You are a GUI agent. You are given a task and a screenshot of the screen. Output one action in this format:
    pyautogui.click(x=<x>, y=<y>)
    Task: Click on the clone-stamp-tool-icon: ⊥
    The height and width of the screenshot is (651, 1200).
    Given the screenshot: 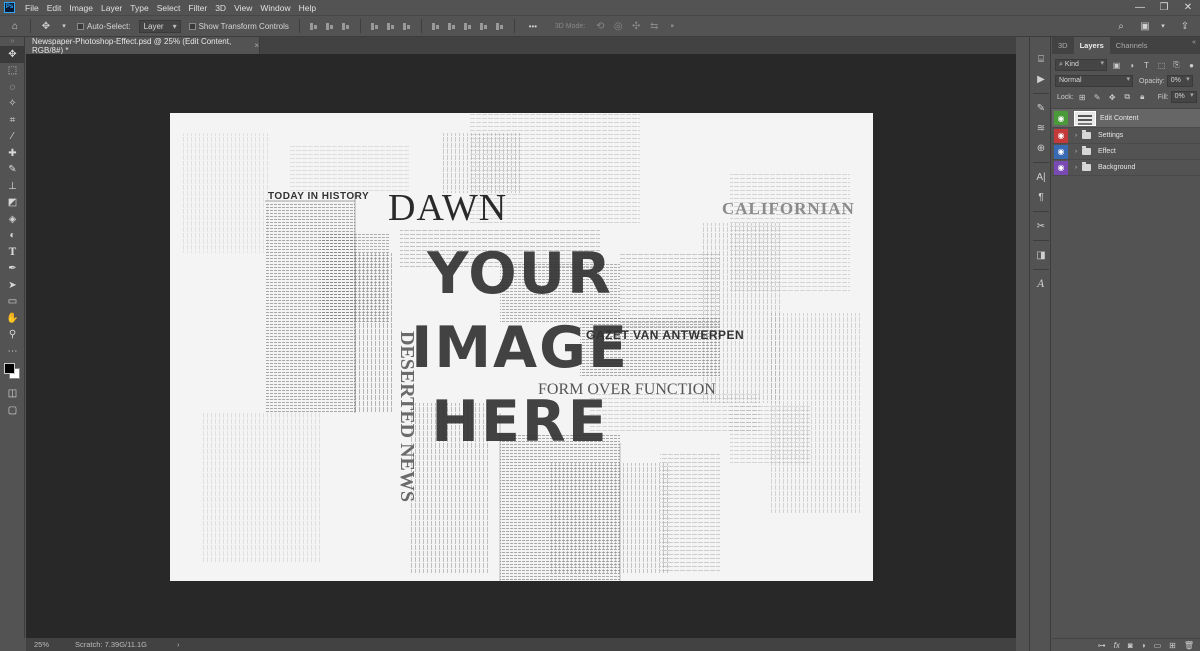 What is the action you would take?
    pyautogui.click(x=12, y=186)
    